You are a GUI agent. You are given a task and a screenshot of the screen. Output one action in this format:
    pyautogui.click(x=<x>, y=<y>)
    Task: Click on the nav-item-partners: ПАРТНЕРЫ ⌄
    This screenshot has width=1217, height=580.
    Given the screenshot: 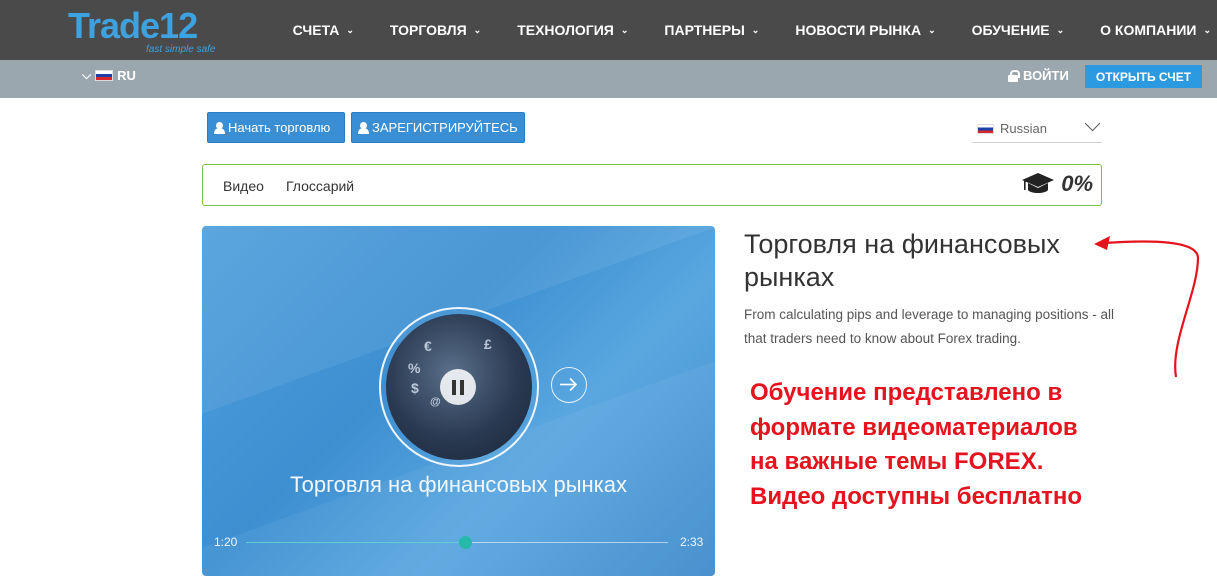 What is the action you would take?
    pyautogui.click(x=711, y=30)
    